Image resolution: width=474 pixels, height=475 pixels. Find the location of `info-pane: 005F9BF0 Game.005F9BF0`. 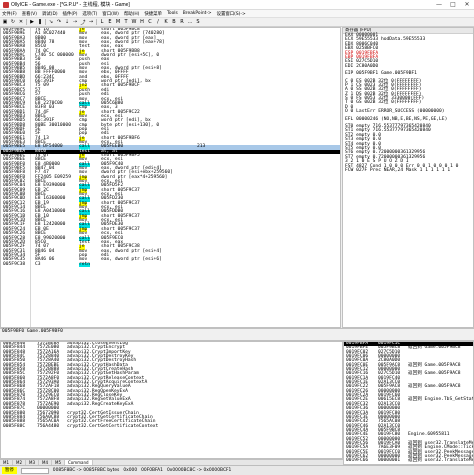

info-pane: 005F9BF0 Game.005F9BF0 is located at coordinates (237, 334).